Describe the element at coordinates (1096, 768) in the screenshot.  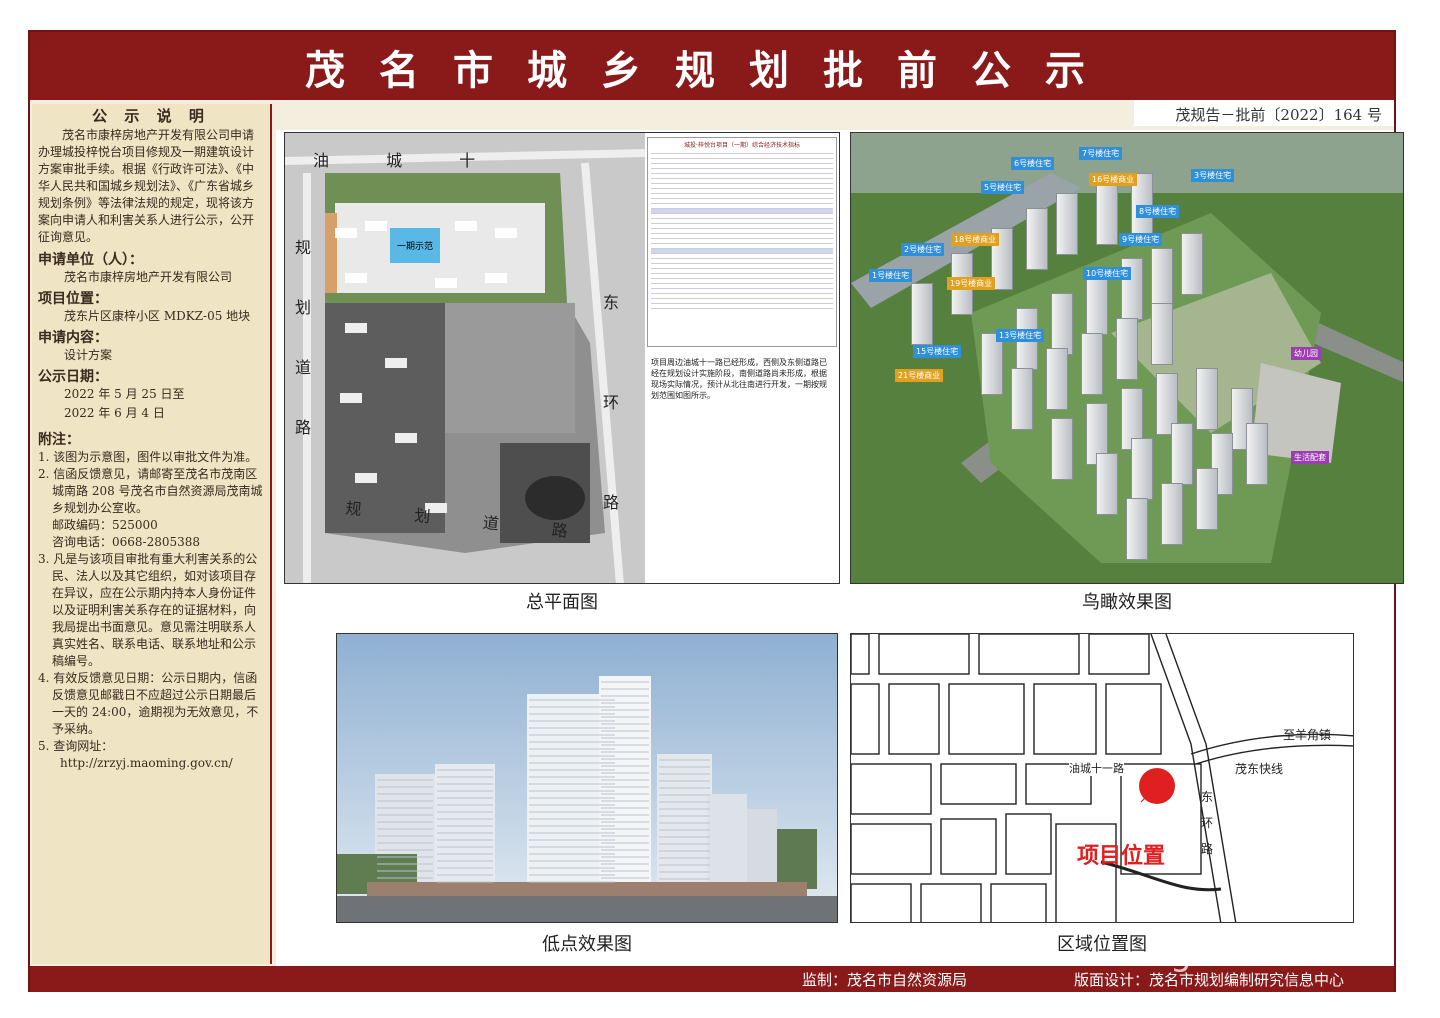
I see `map-label-youcheng-road: 油城十一路` at that location.